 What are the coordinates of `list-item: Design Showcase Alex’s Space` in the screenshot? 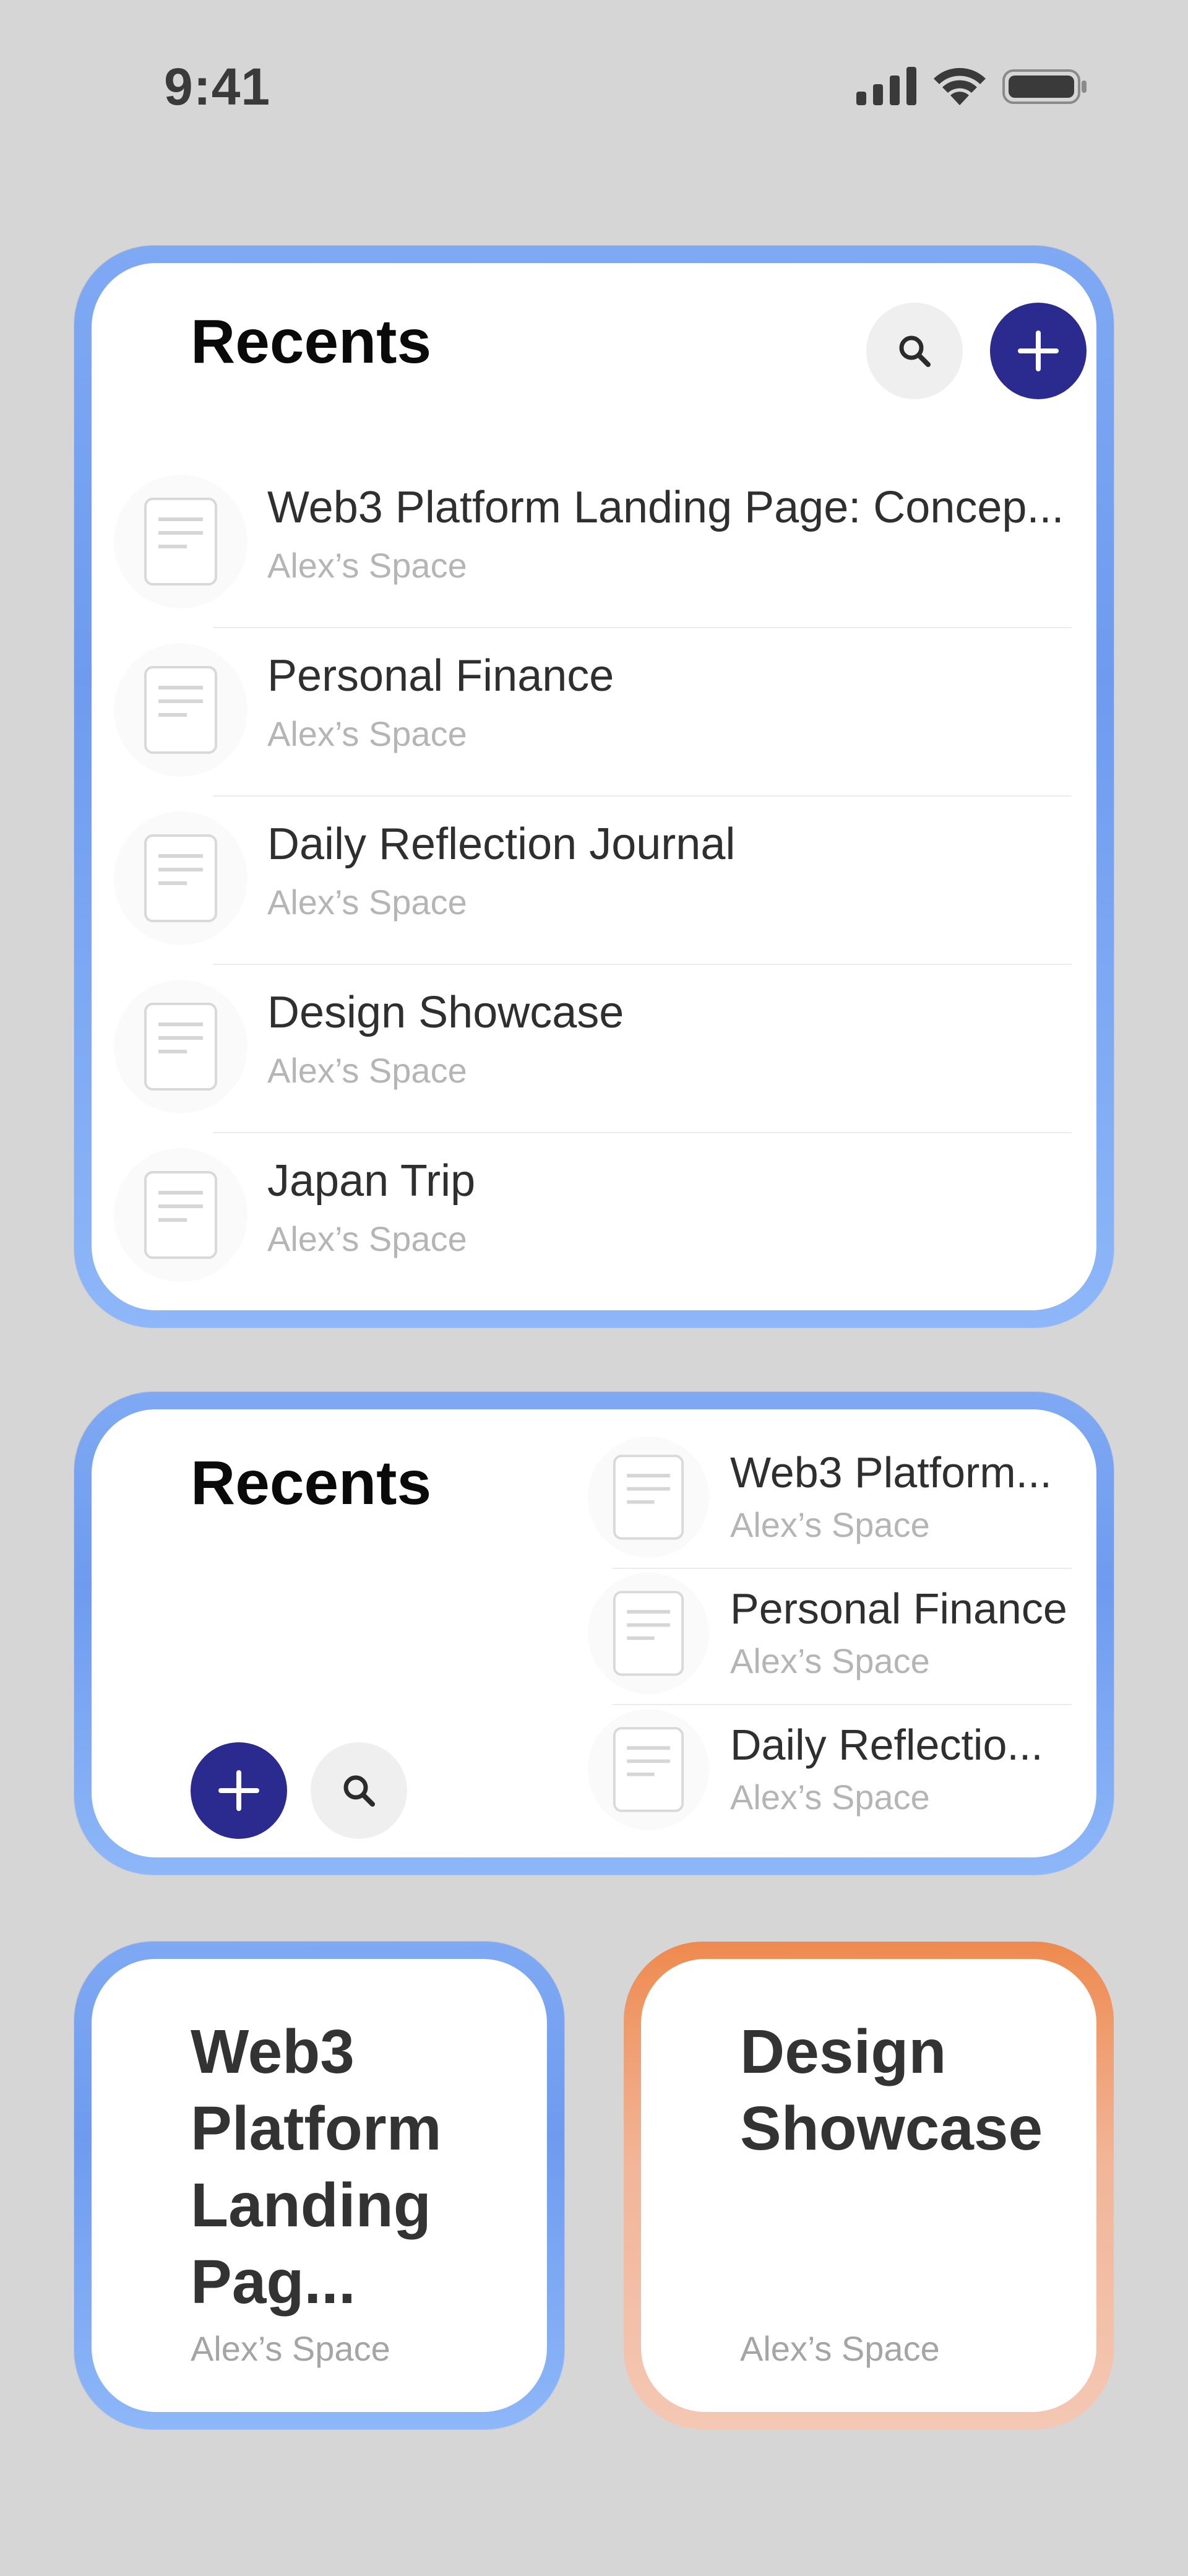 It's located at (593, 1048).